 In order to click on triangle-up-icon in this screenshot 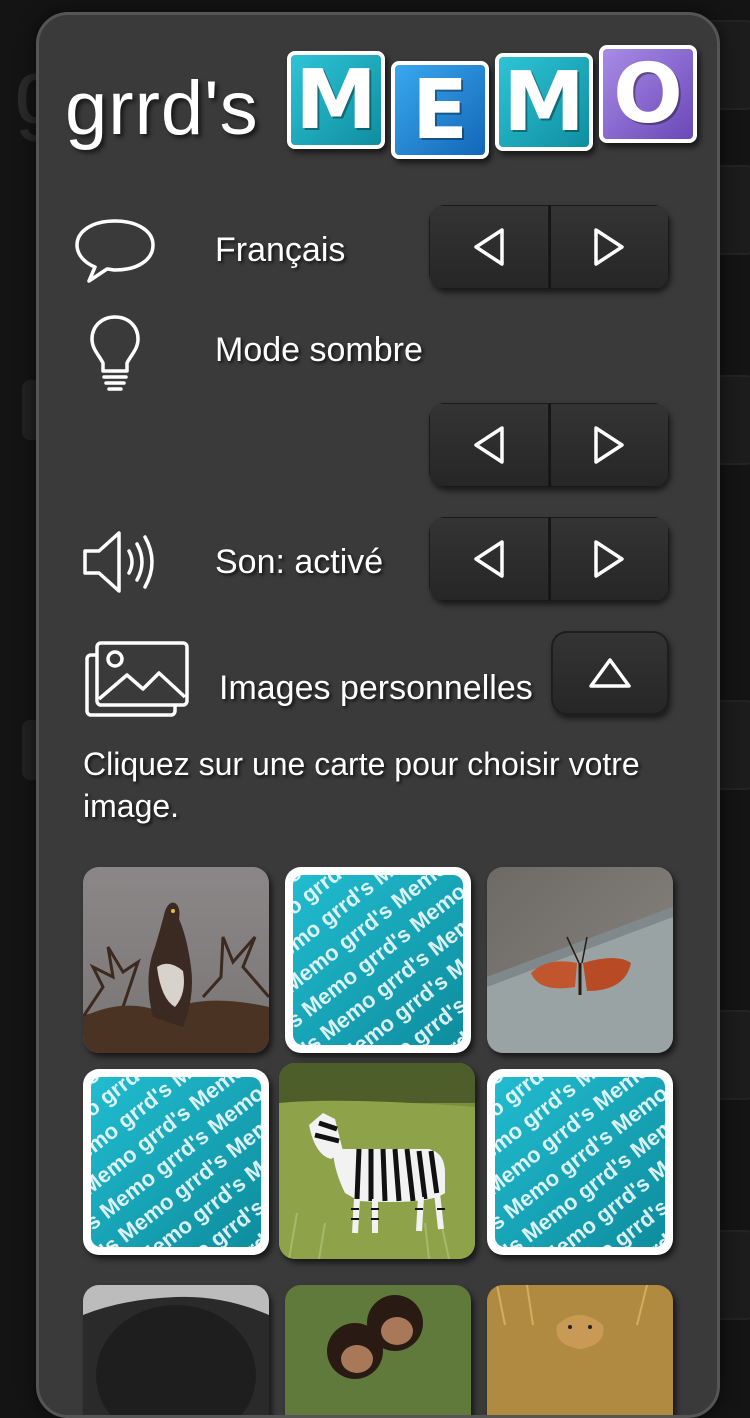, I will do `click(610, 673)`.